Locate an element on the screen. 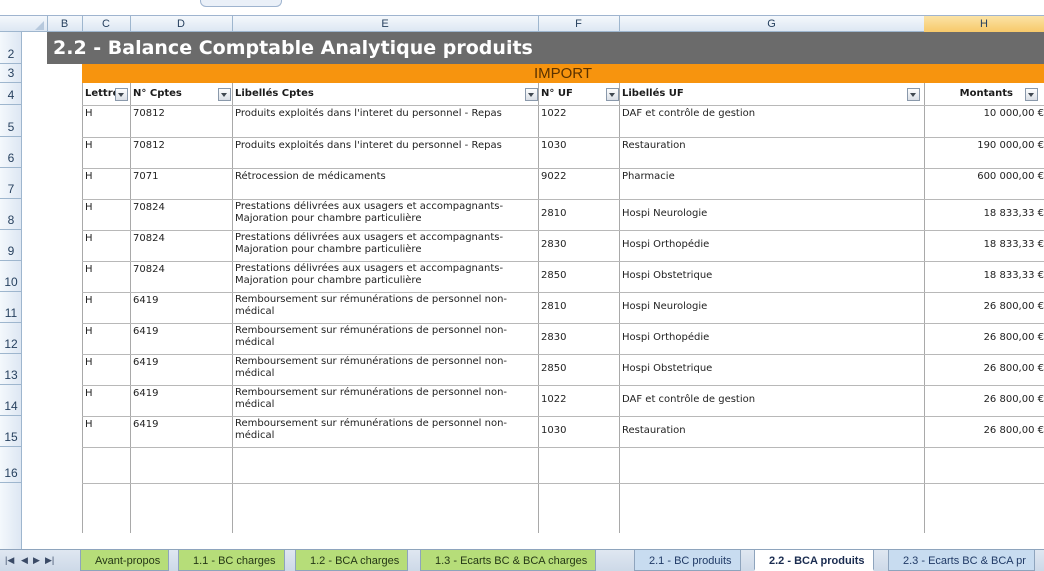  next-sheet-icon: ▶ is located at coordinates (36, 560).